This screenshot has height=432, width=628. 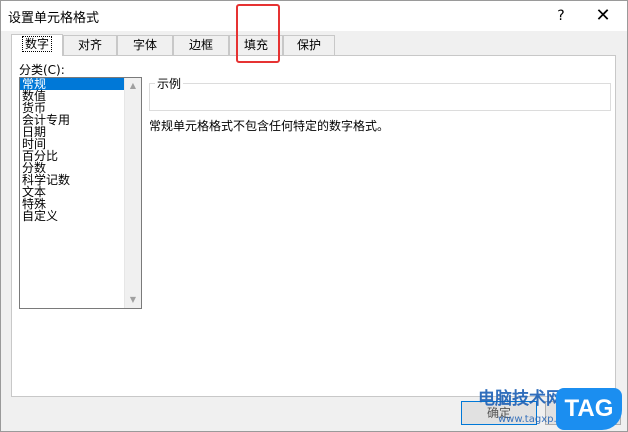 What do you see at coordinates (145, 45) in the screenshot?
I see `tab-font: 字体` at bounding box center [145, 45].